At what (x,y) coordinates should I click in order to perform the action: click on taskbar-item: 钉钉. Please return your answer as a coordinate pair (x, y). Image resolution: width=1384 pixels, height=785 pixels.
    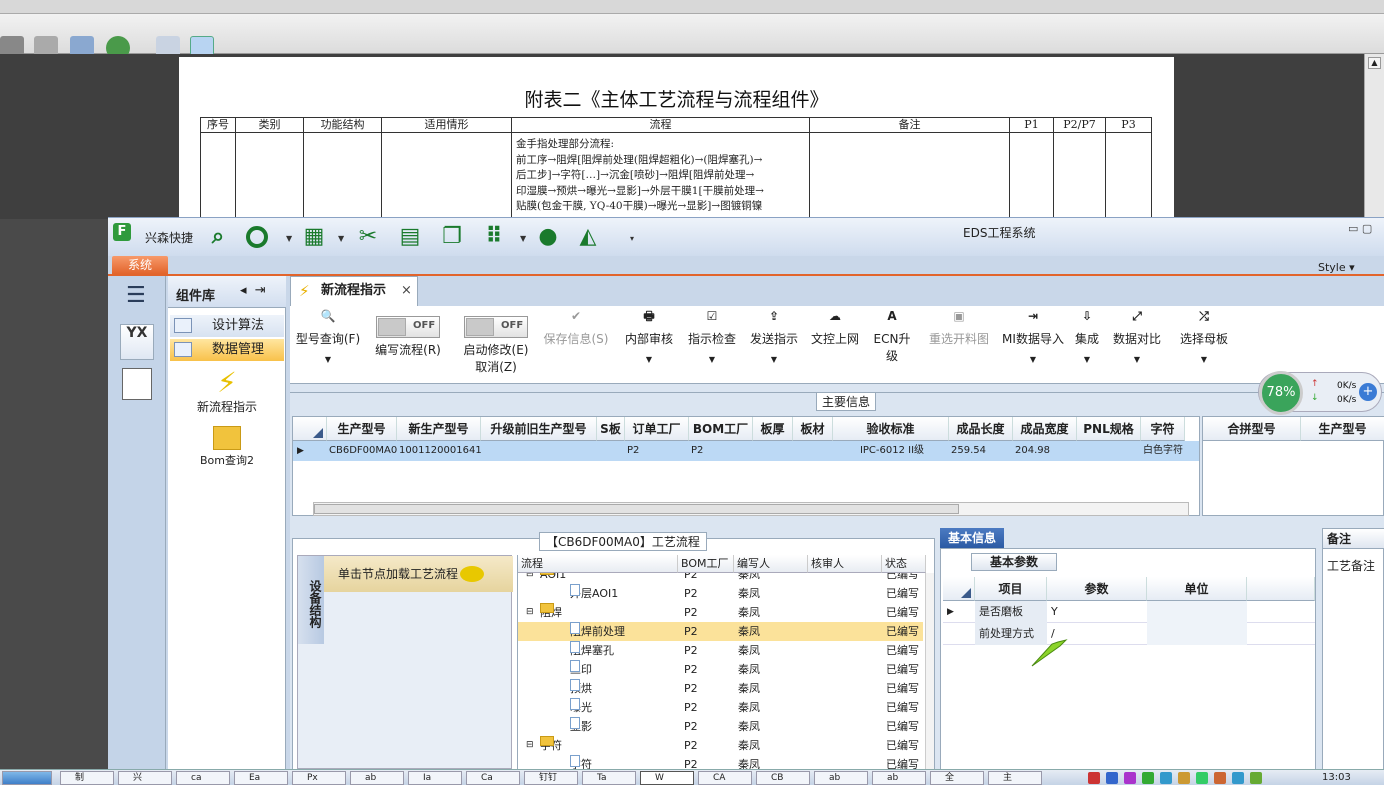
    Looking at the image, I should click on (551, 778).